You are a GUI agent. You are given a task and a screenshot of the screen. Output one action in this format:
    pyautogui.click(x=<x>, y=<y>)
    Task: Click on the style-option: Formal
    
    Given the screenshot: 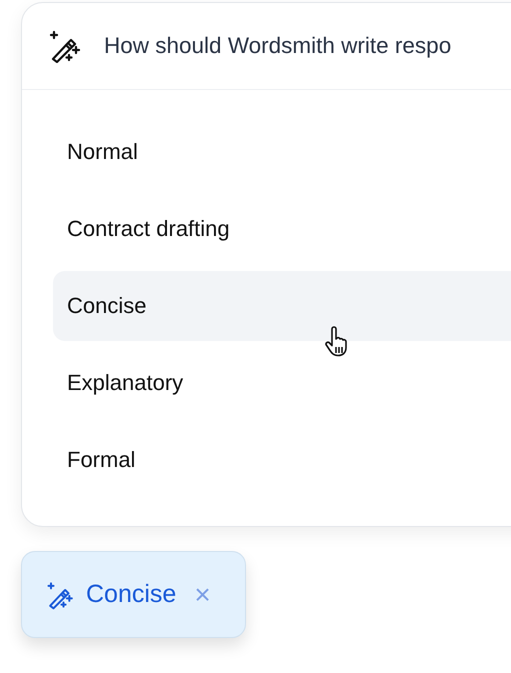 What is the action you would take?
    pyautogui.click(x=282, y=460)
    